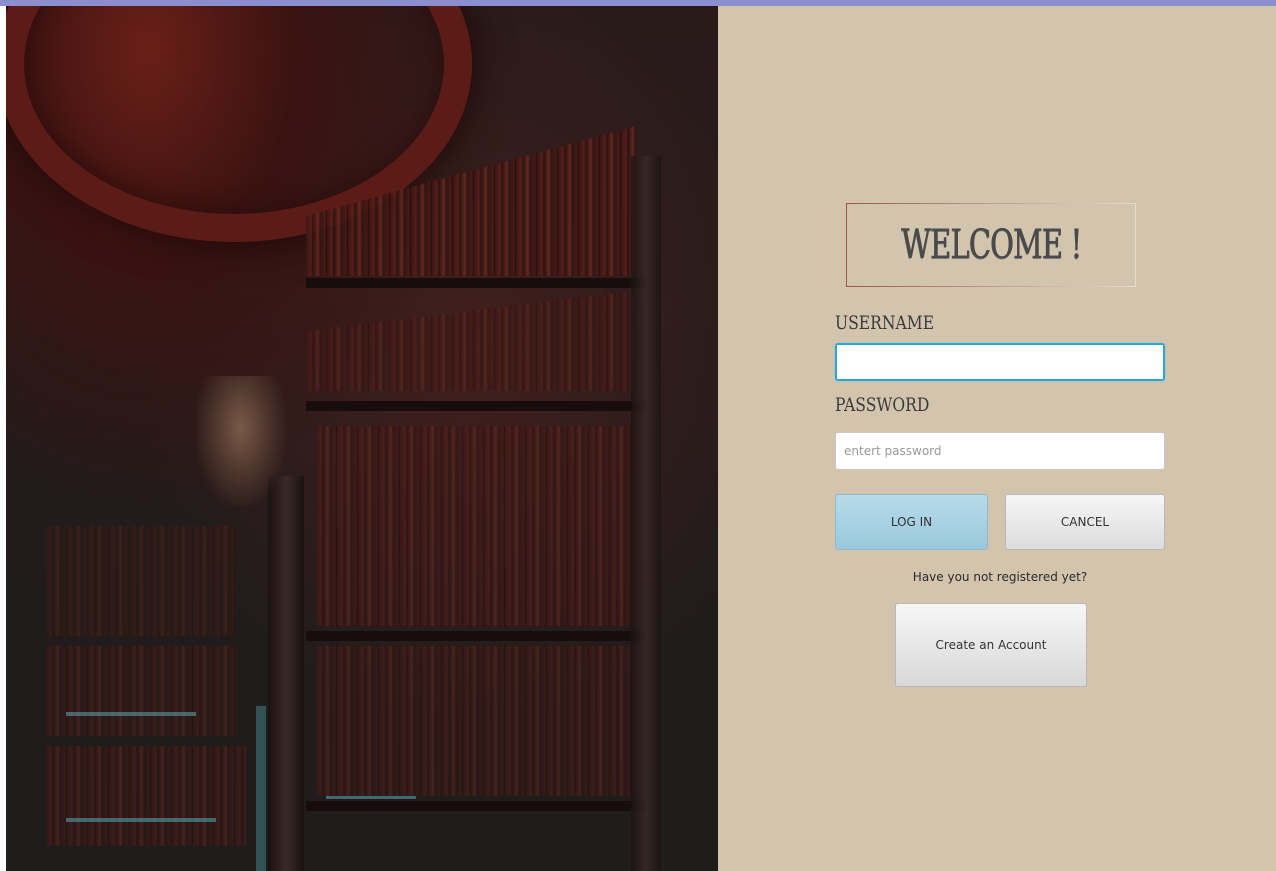 Image resolution: width=1276 pixels, height=871 pixels. I want to click on welcome-title: WELCOME !, so click(991, 245).